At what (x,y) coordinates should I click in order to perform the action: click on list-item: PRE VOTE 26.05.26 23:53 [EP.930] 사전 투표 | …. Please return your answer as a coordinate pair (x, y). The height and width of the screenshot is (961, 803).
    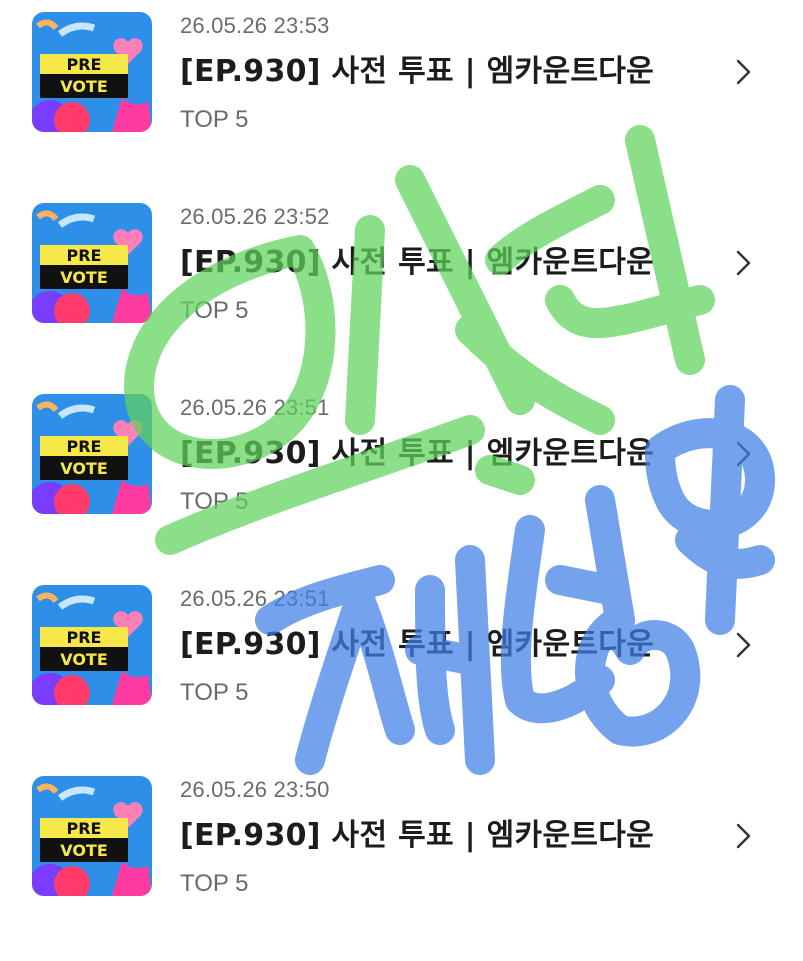
    Looking at the image, I should click on (401, 66).